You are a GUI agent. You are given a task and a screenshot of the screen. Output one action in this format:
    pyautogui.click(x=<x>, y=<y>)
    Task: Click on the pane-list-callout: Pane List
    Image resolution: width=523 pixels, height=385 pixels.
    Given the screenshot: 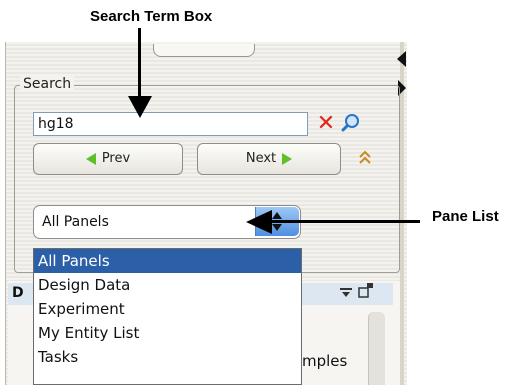 What is the action you would take?
    pyautogui.click(x=465, y=216)
    